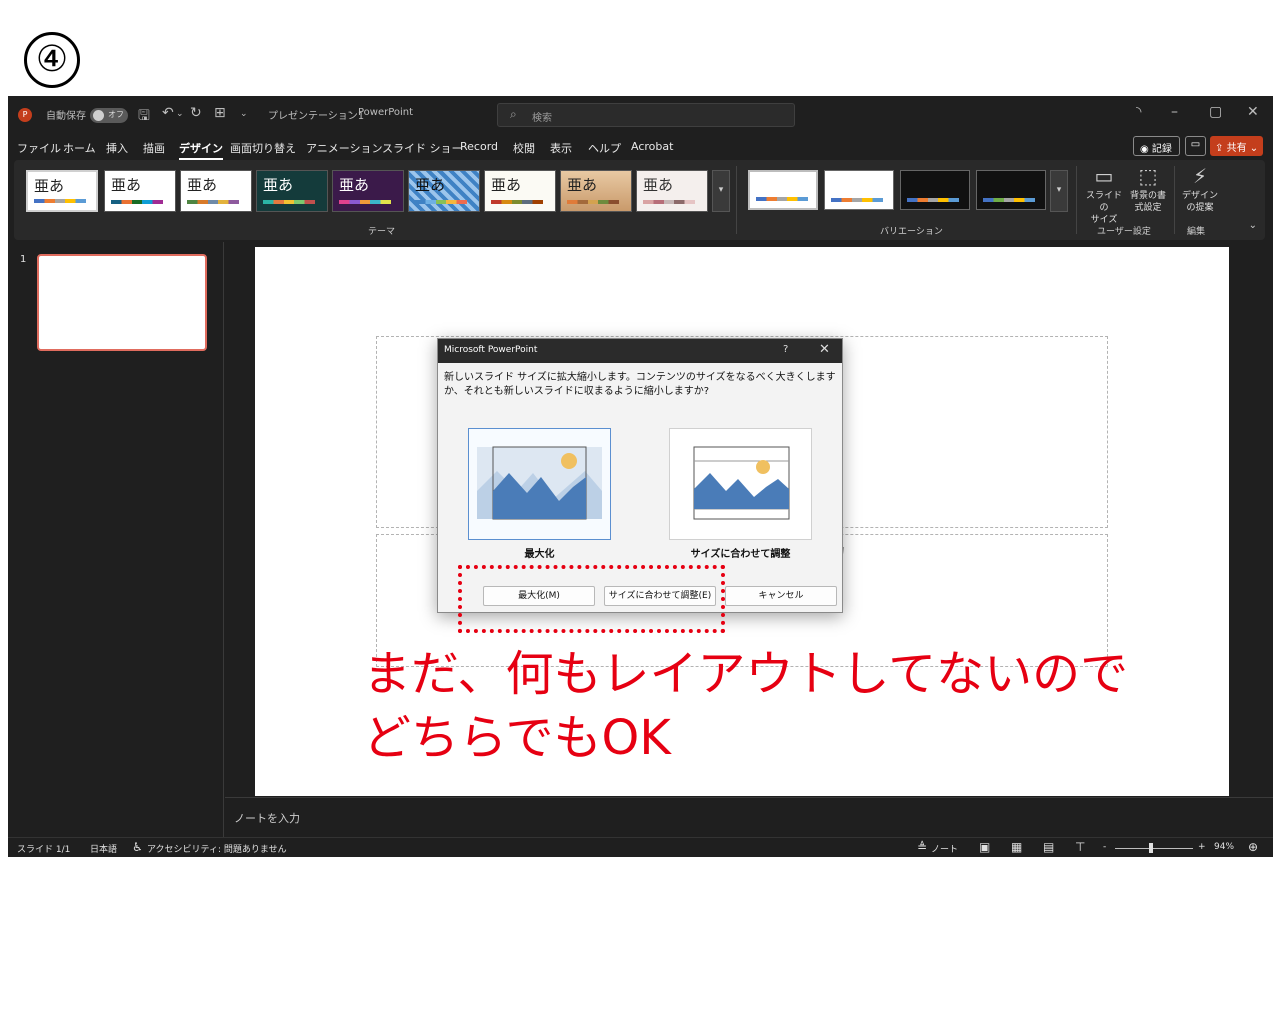 The height and width of the screenshot is (1024, 1280). I want to click on fit-to-window-icon: ⊕, so click(1253, 847).